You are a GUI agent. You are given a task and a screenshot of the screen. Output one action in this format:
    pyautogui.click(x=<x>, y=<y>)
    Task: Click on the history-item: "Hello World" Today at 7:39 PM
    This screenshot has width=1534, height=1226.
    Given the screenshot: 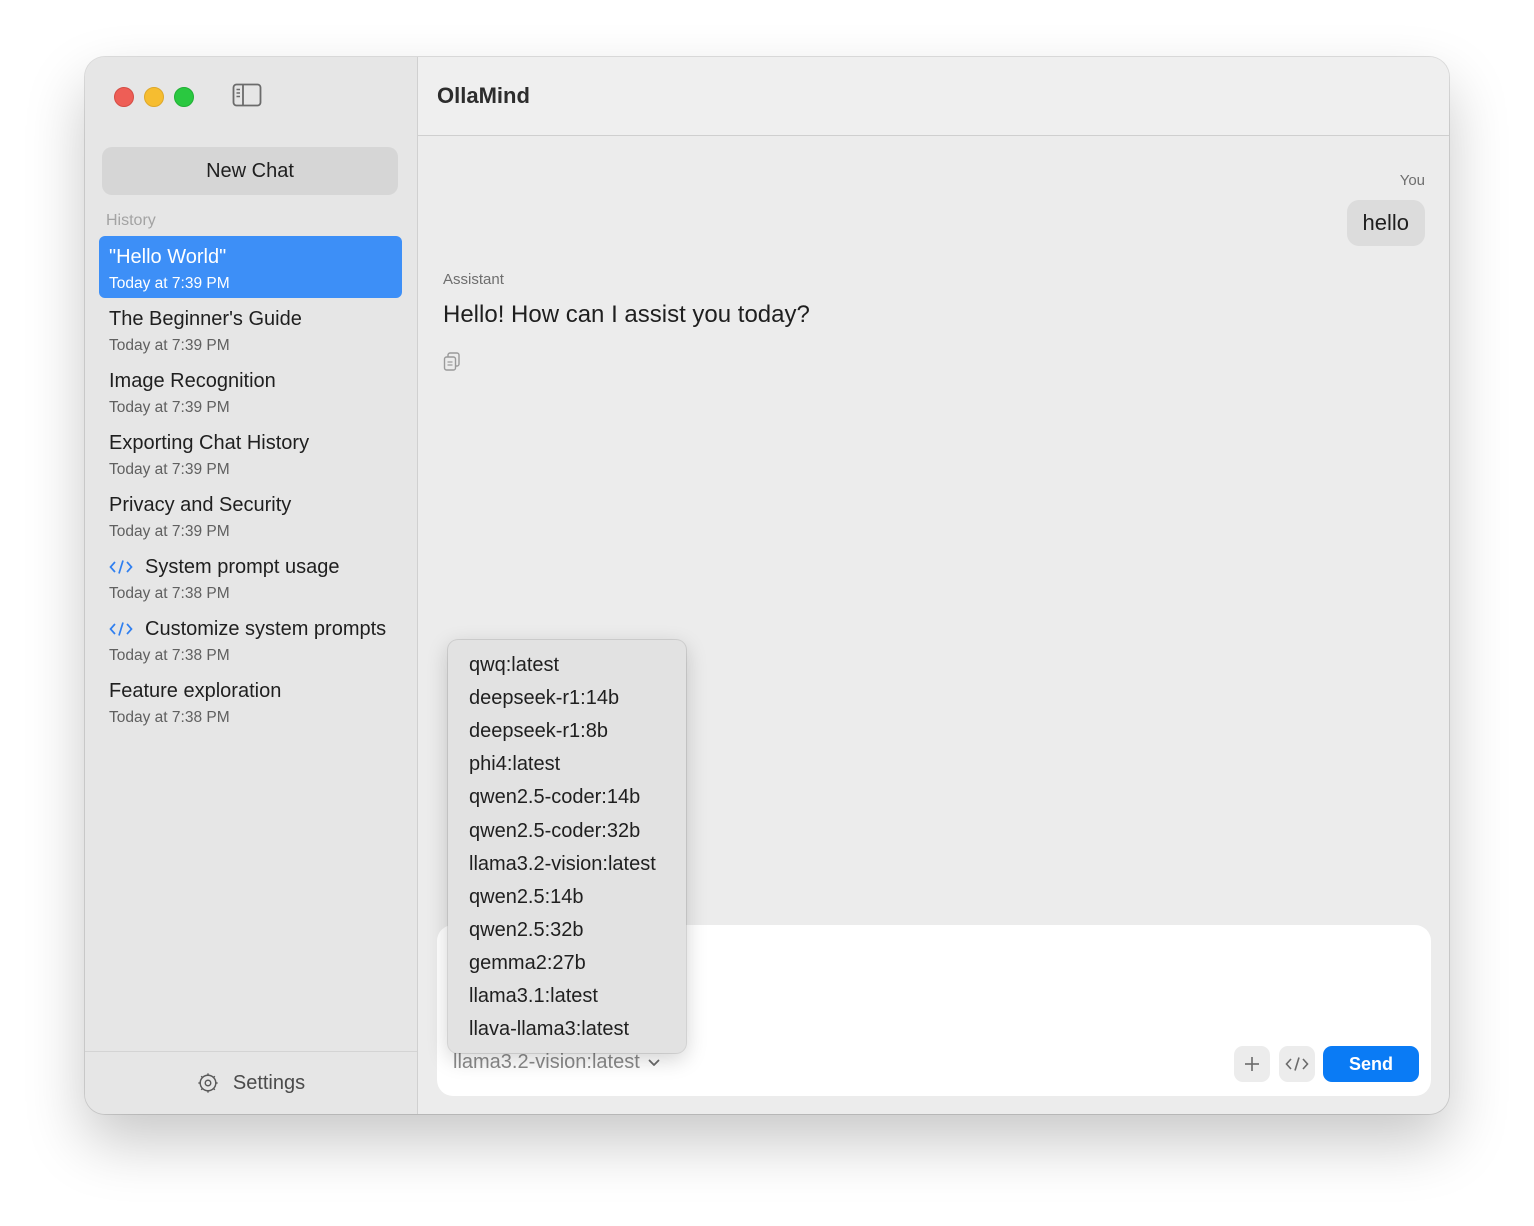 What is the action you would take?
    pyautogui.click(x=250, y=267)
    